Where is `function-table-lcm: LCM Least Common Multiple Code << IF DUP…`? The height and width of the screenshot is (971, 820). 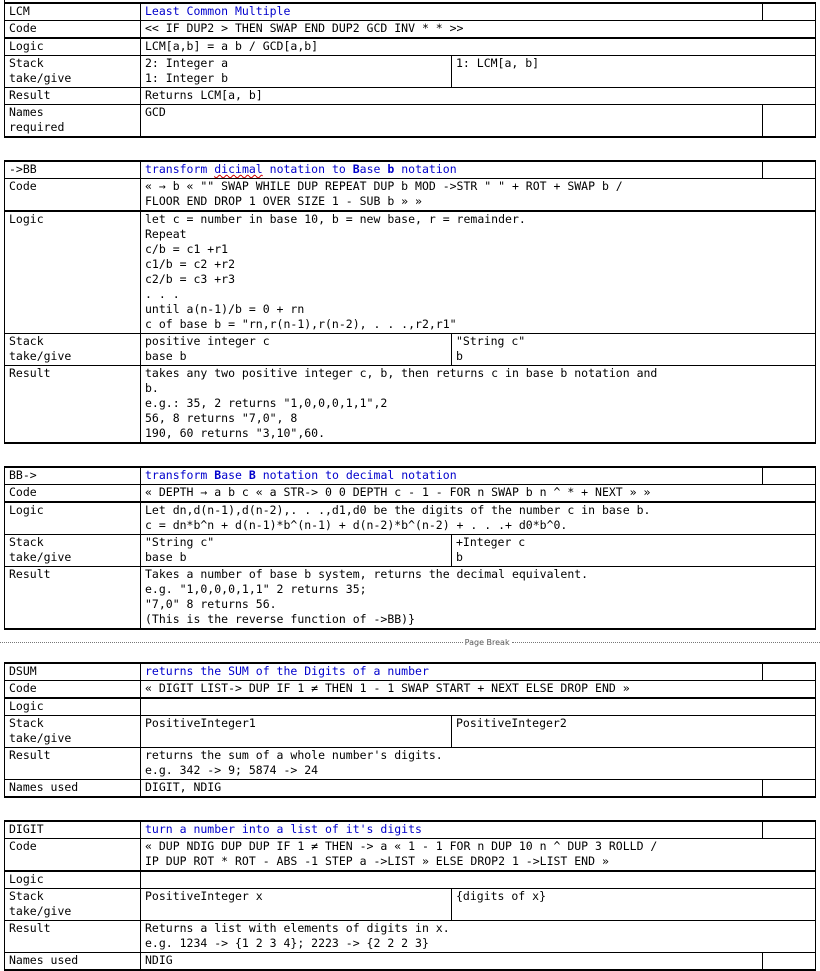 function-table-lcm: LCM Least Common Multiple Code << IF DUP… is located at coordinates (410, 70).